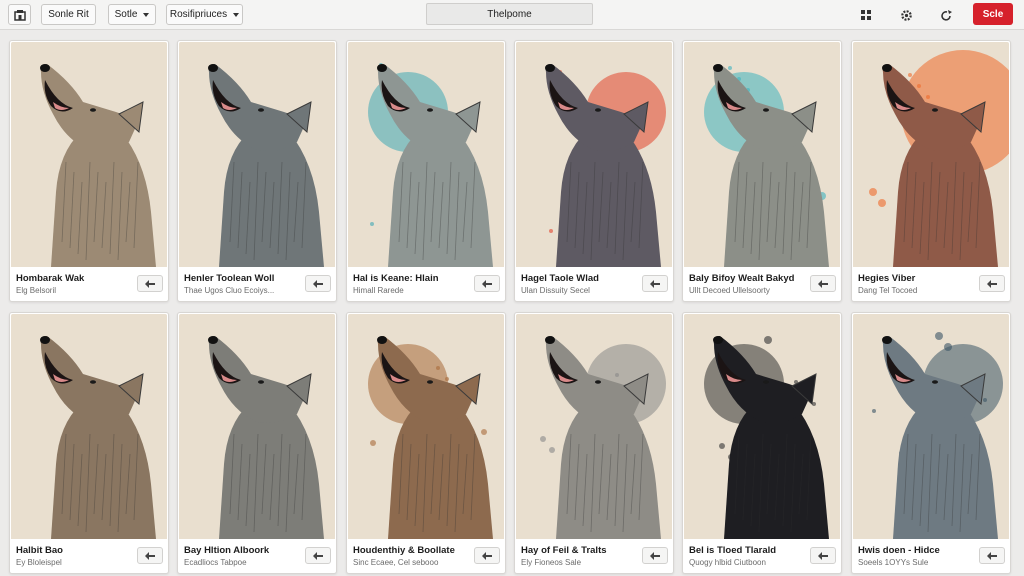 This screenshot has height=576, width=1024. Describe the element at coordinates (727, 562) in the screenshot. I see `pin-subtitle: Quogy hlbid Ciutboon` at that location.